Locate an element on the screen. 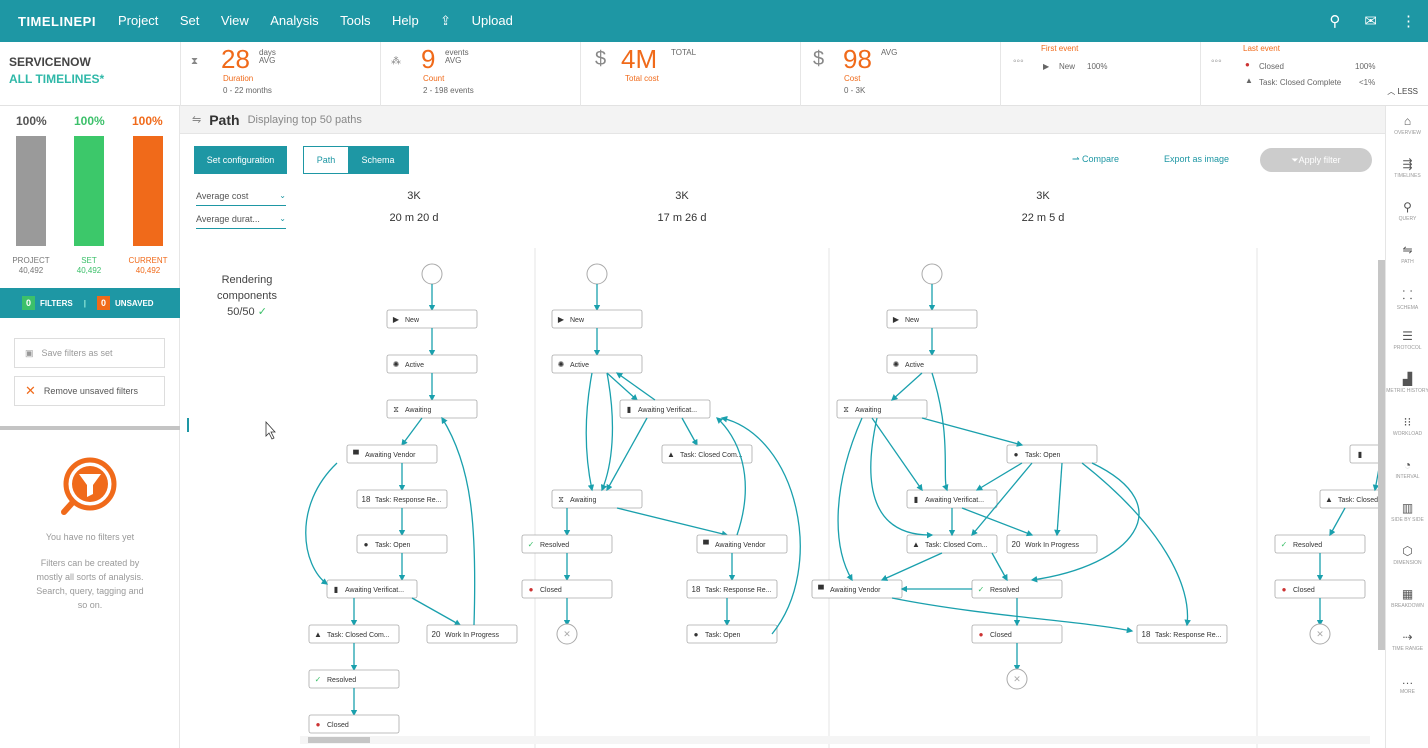  menu-set: Set is located at coordinates (190, 20).